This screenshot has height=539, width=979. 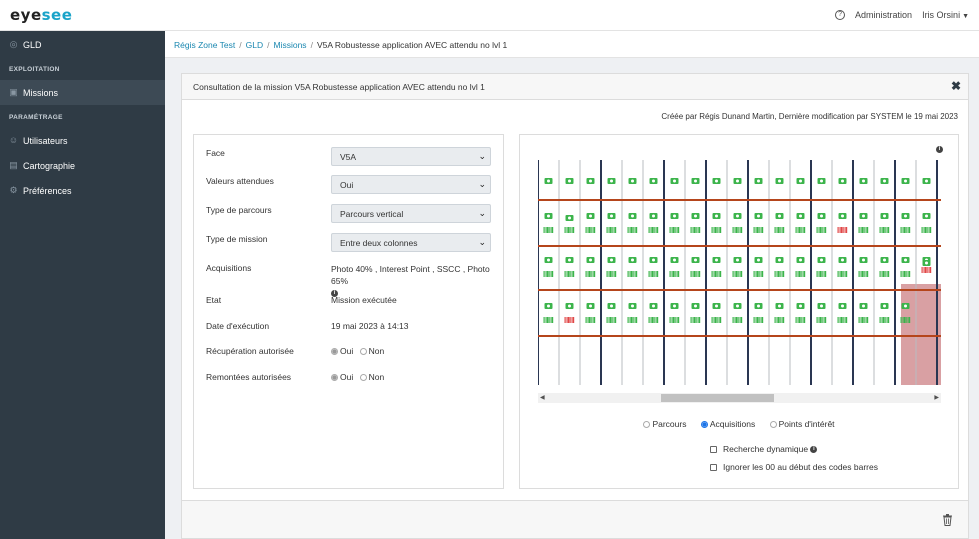 What do you see at coordinates (371, 377) in the screenshot?
I see `remontees-non-radio: Non` at bounding box center [371, 377].